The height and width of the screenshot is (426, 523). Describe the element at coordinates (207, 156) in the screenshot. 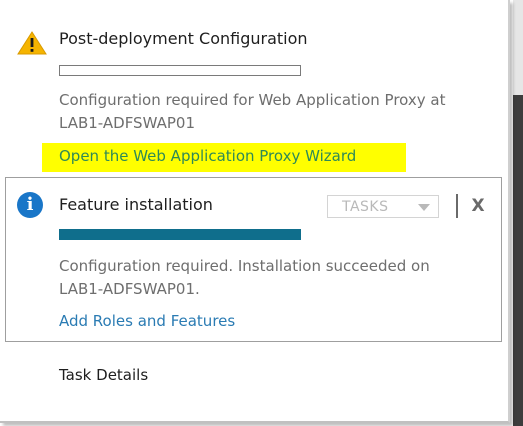

I see `open-wap-wizard-link: Open the Web Application Proxy Wizard` at that location.